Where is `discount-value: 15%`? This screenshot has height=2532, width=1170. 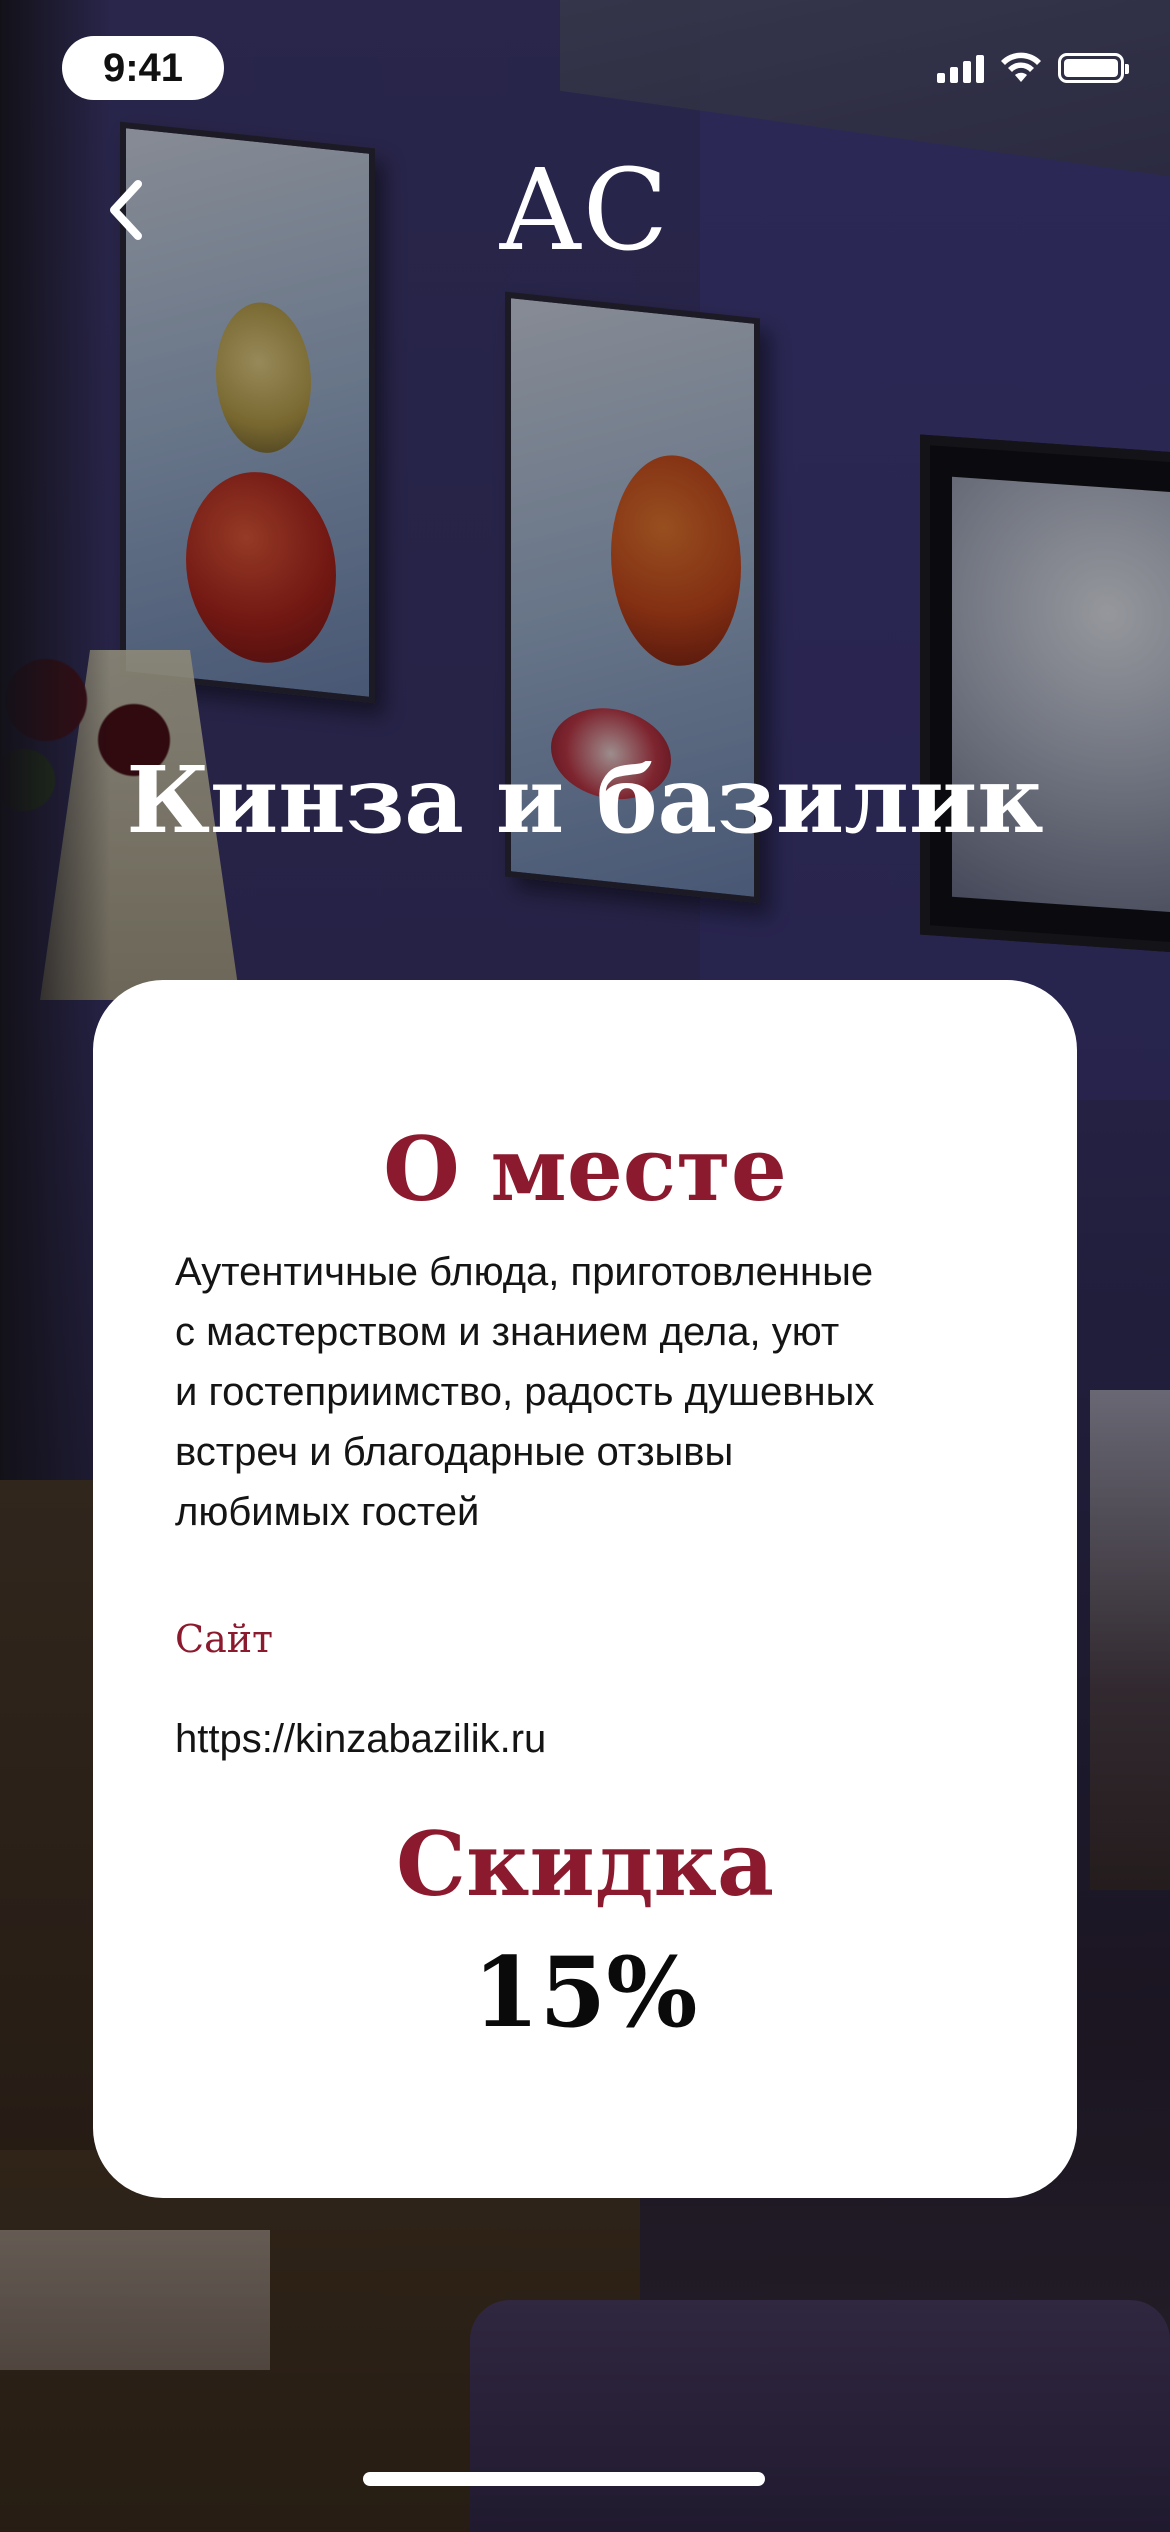 discount-value: 15% is located at coordinates (585, 1992).